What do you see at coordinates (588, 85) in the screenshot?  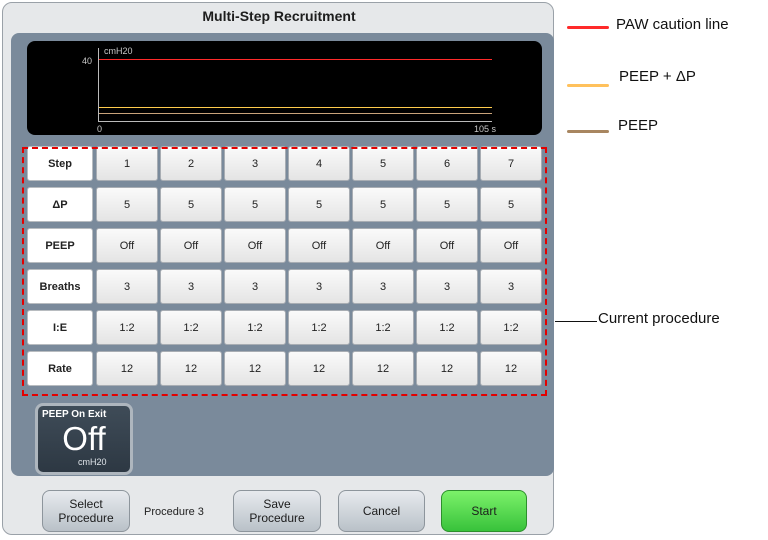 I see `legend-peep-dp-swatch` at bounding box center [588, 85].